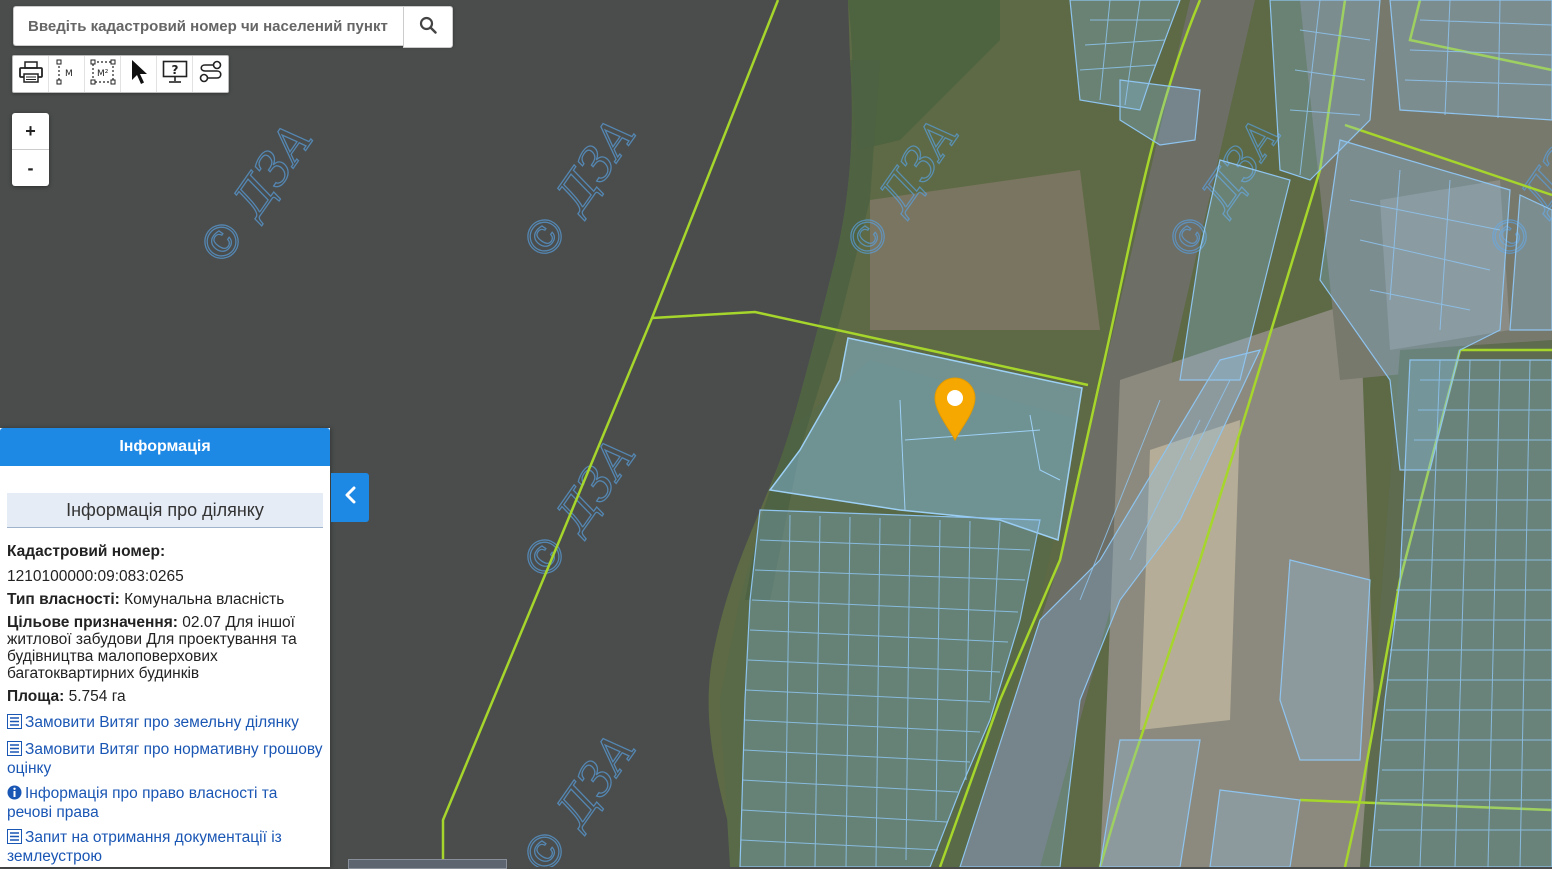 This screenshot has width=1552, height=869. I want to click on area-row: Площа: 5.754 га, so click(165, 696).